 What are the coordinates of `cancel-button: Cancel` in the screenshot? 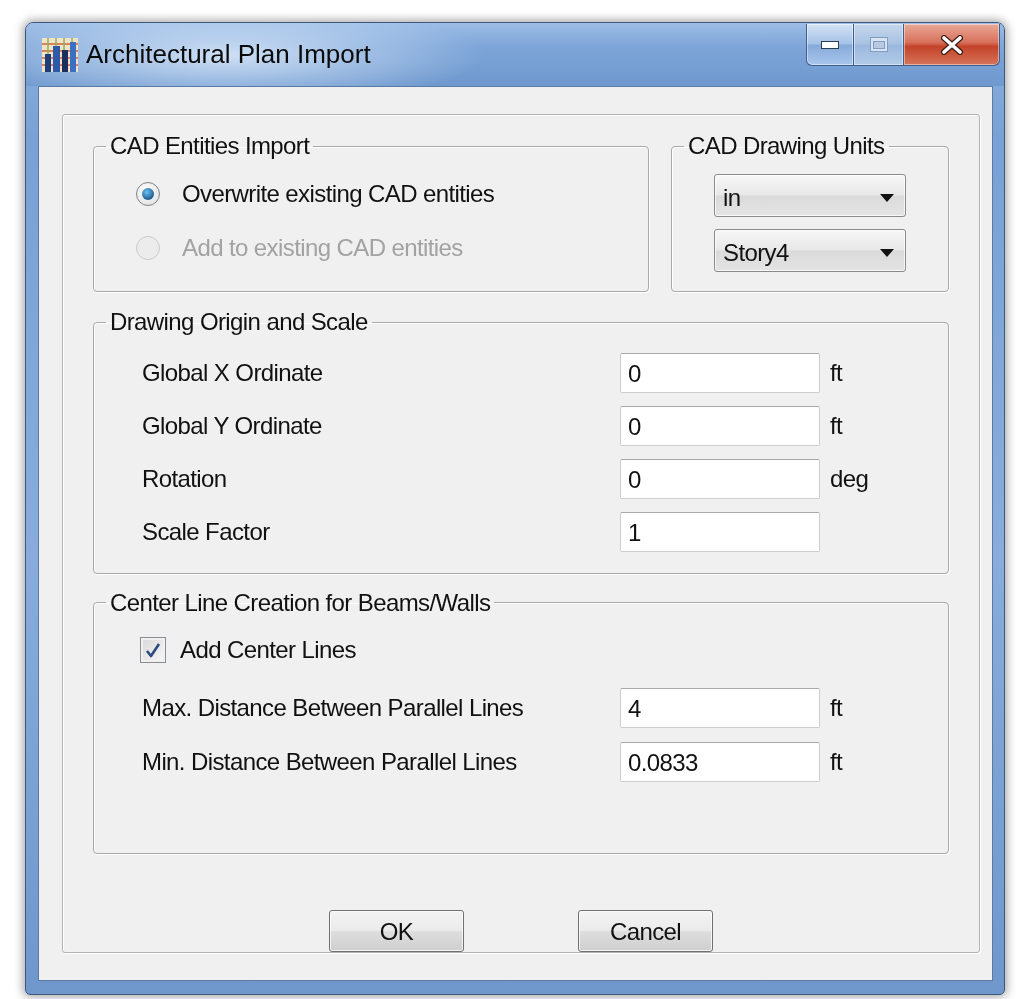 It's located at (645, 931).